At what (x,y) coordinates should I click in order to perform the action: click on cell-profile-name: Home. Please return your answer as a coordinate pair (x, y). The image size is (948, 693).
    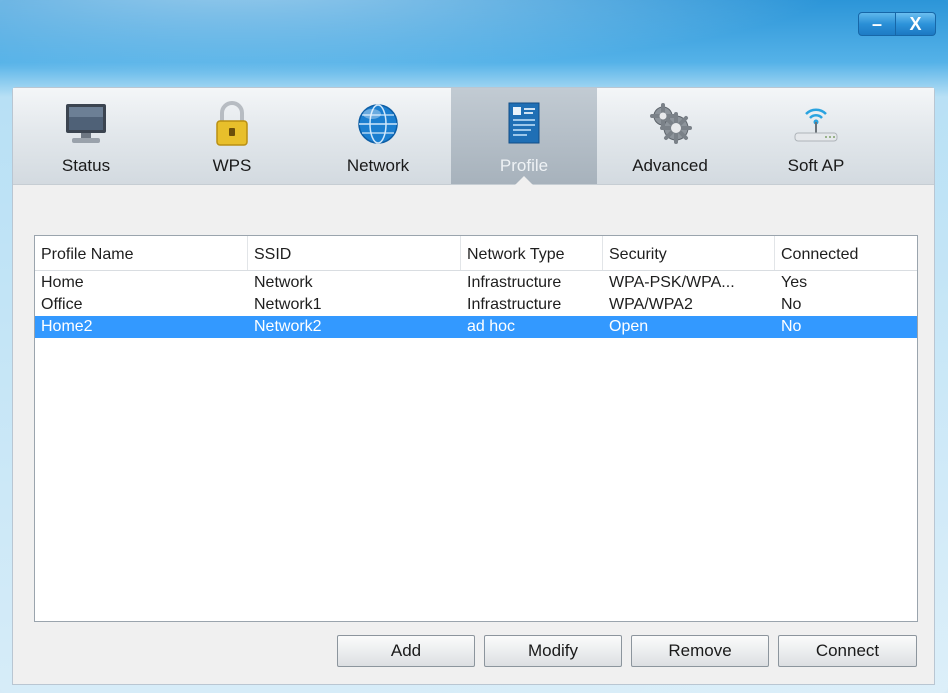
    Looking at the image, I should click on (62, 282).